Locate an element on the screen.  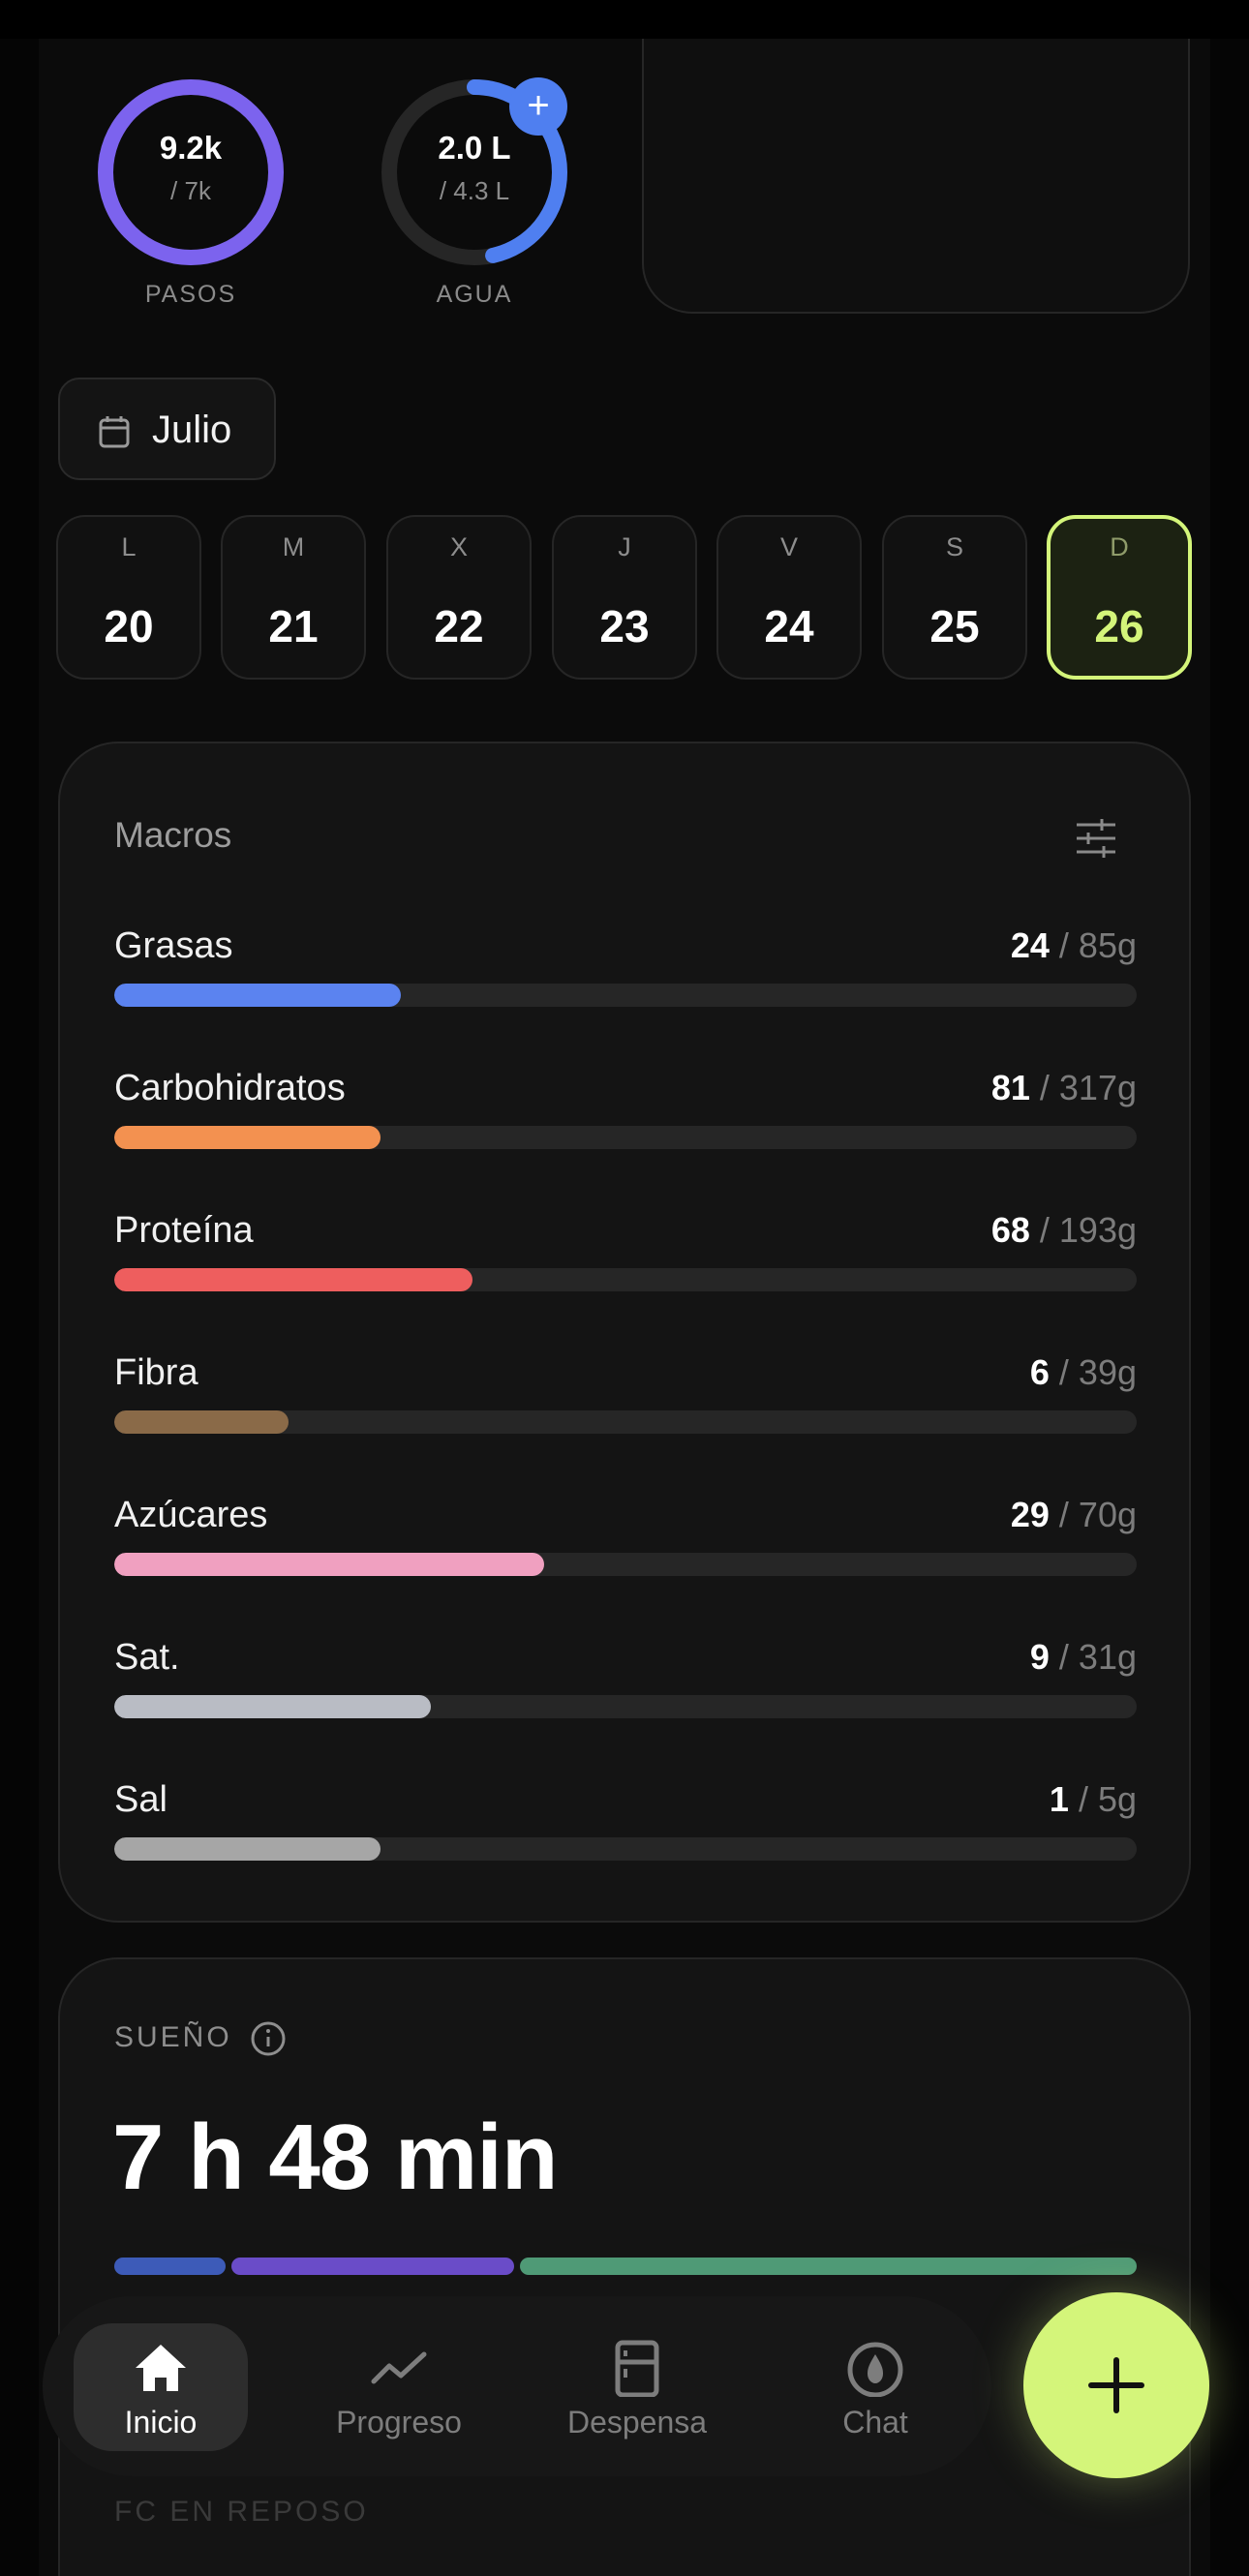
add-button is located at coordinates (1116, 2385).